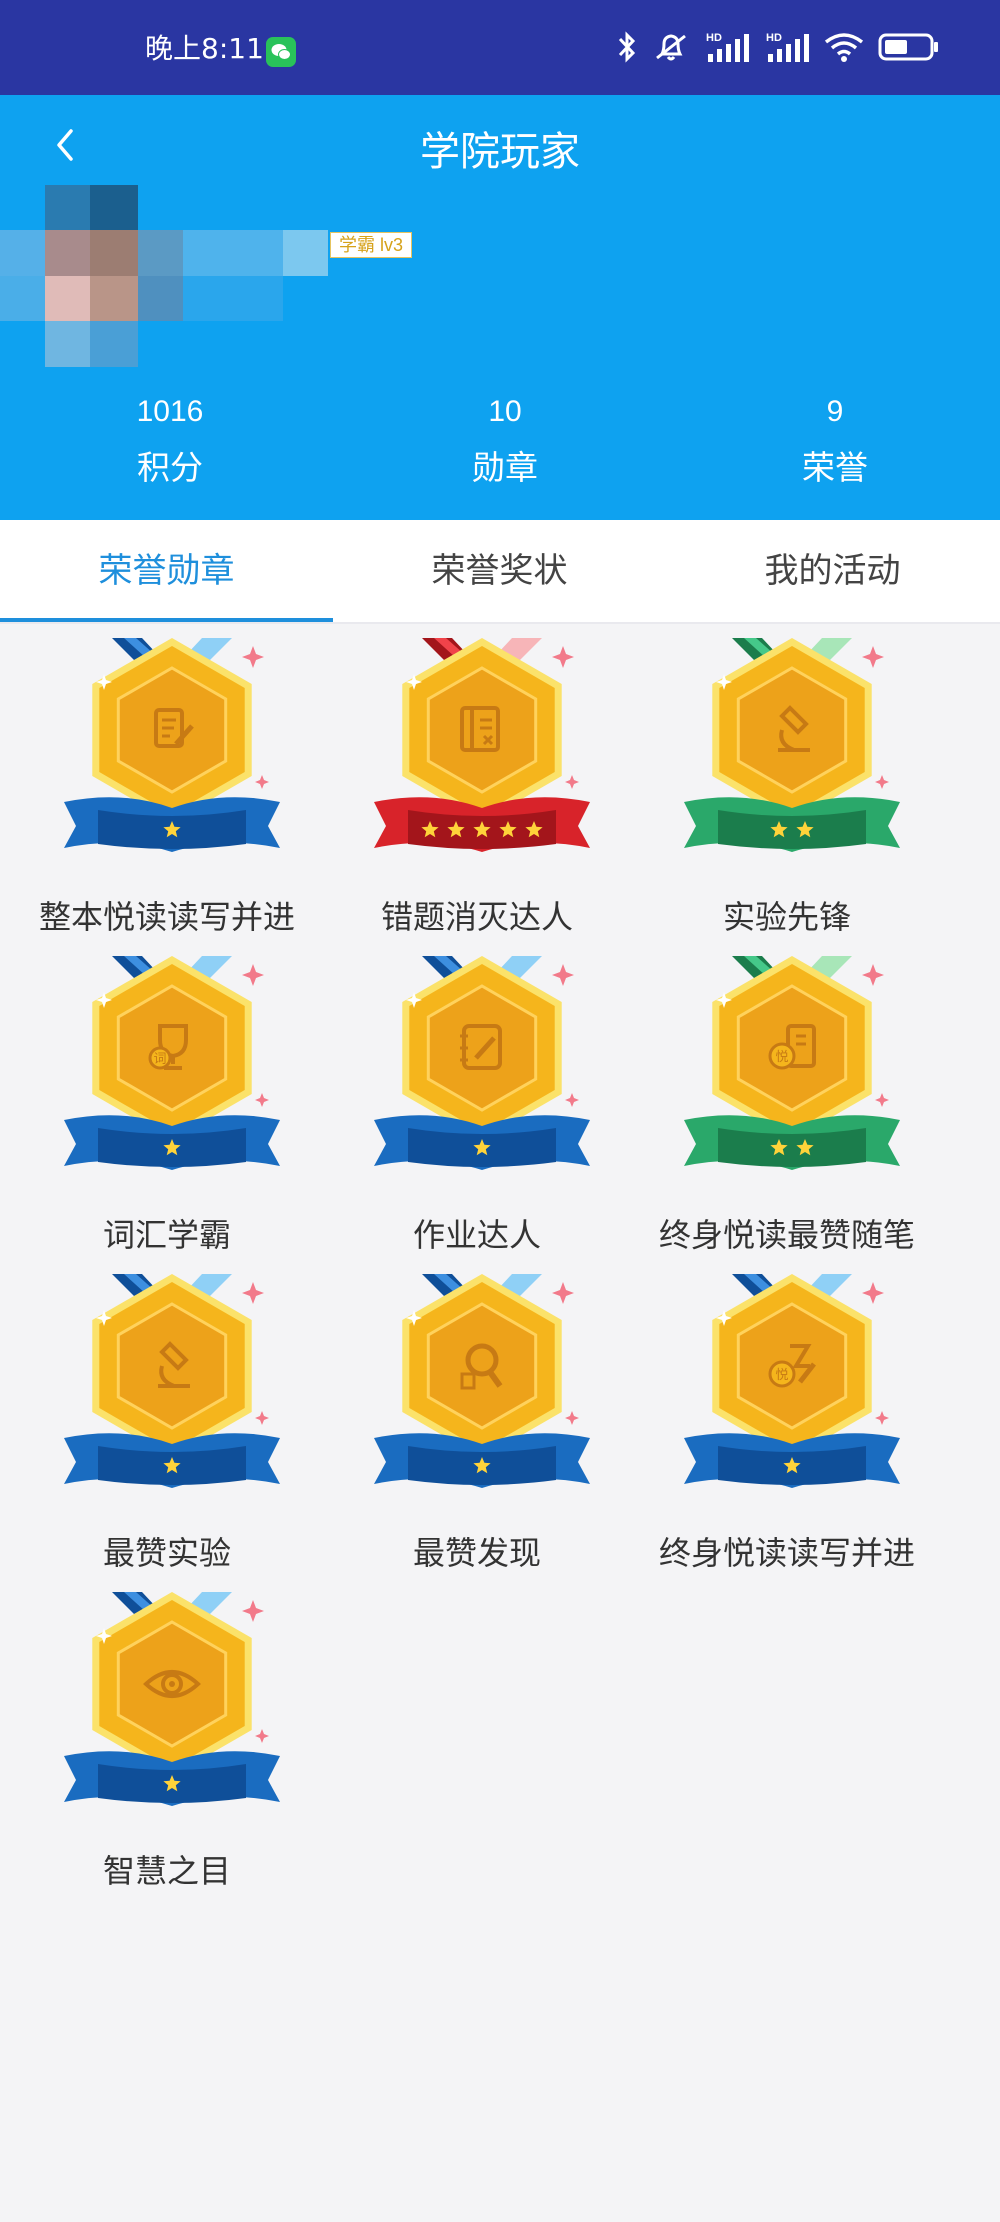 The image size is (1000, 2222). I want to click on tab-honor-certificates: 荣誉奖状, so click(499, 571).